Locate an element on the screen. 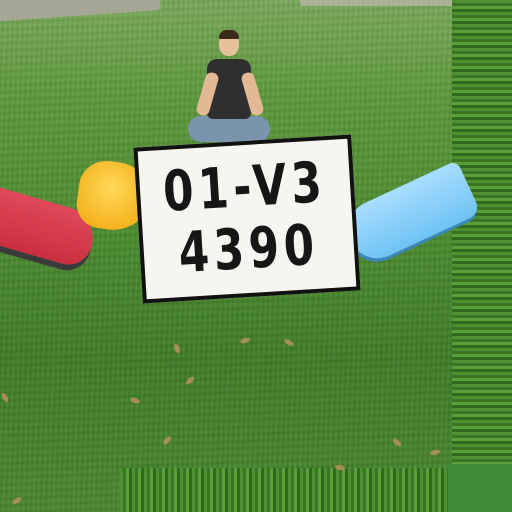  corner-patch is located at coordinates (480, 488).